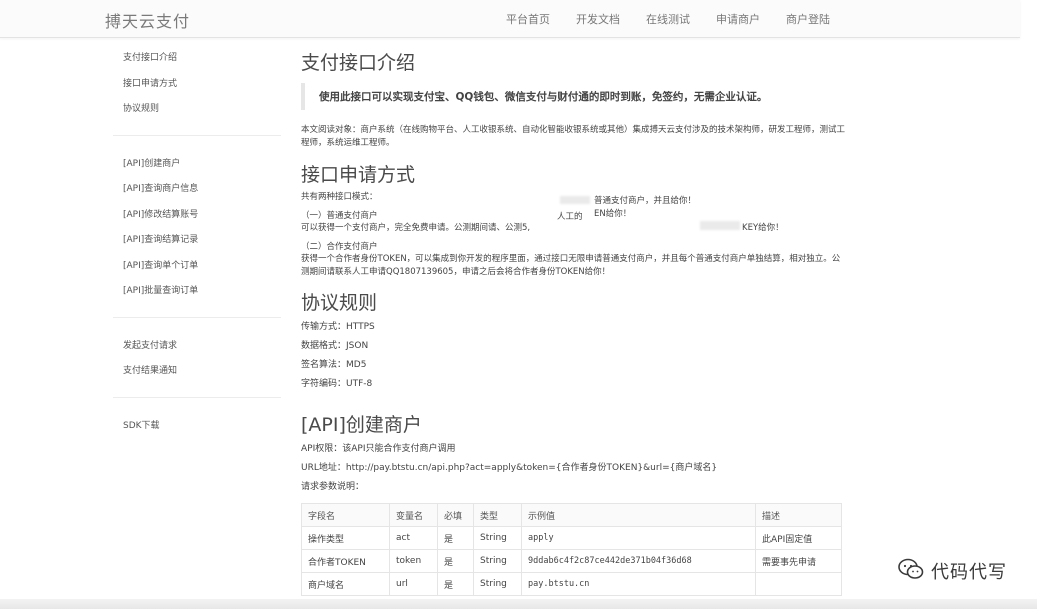 The width and height of the screenshot is (1037, 609). What do you see at coordinates (638, 561) in the screenshot?
I see `cell: 9ddab6c4f2c87ce442de371b04f36d68` at bounding box center [638, 561].